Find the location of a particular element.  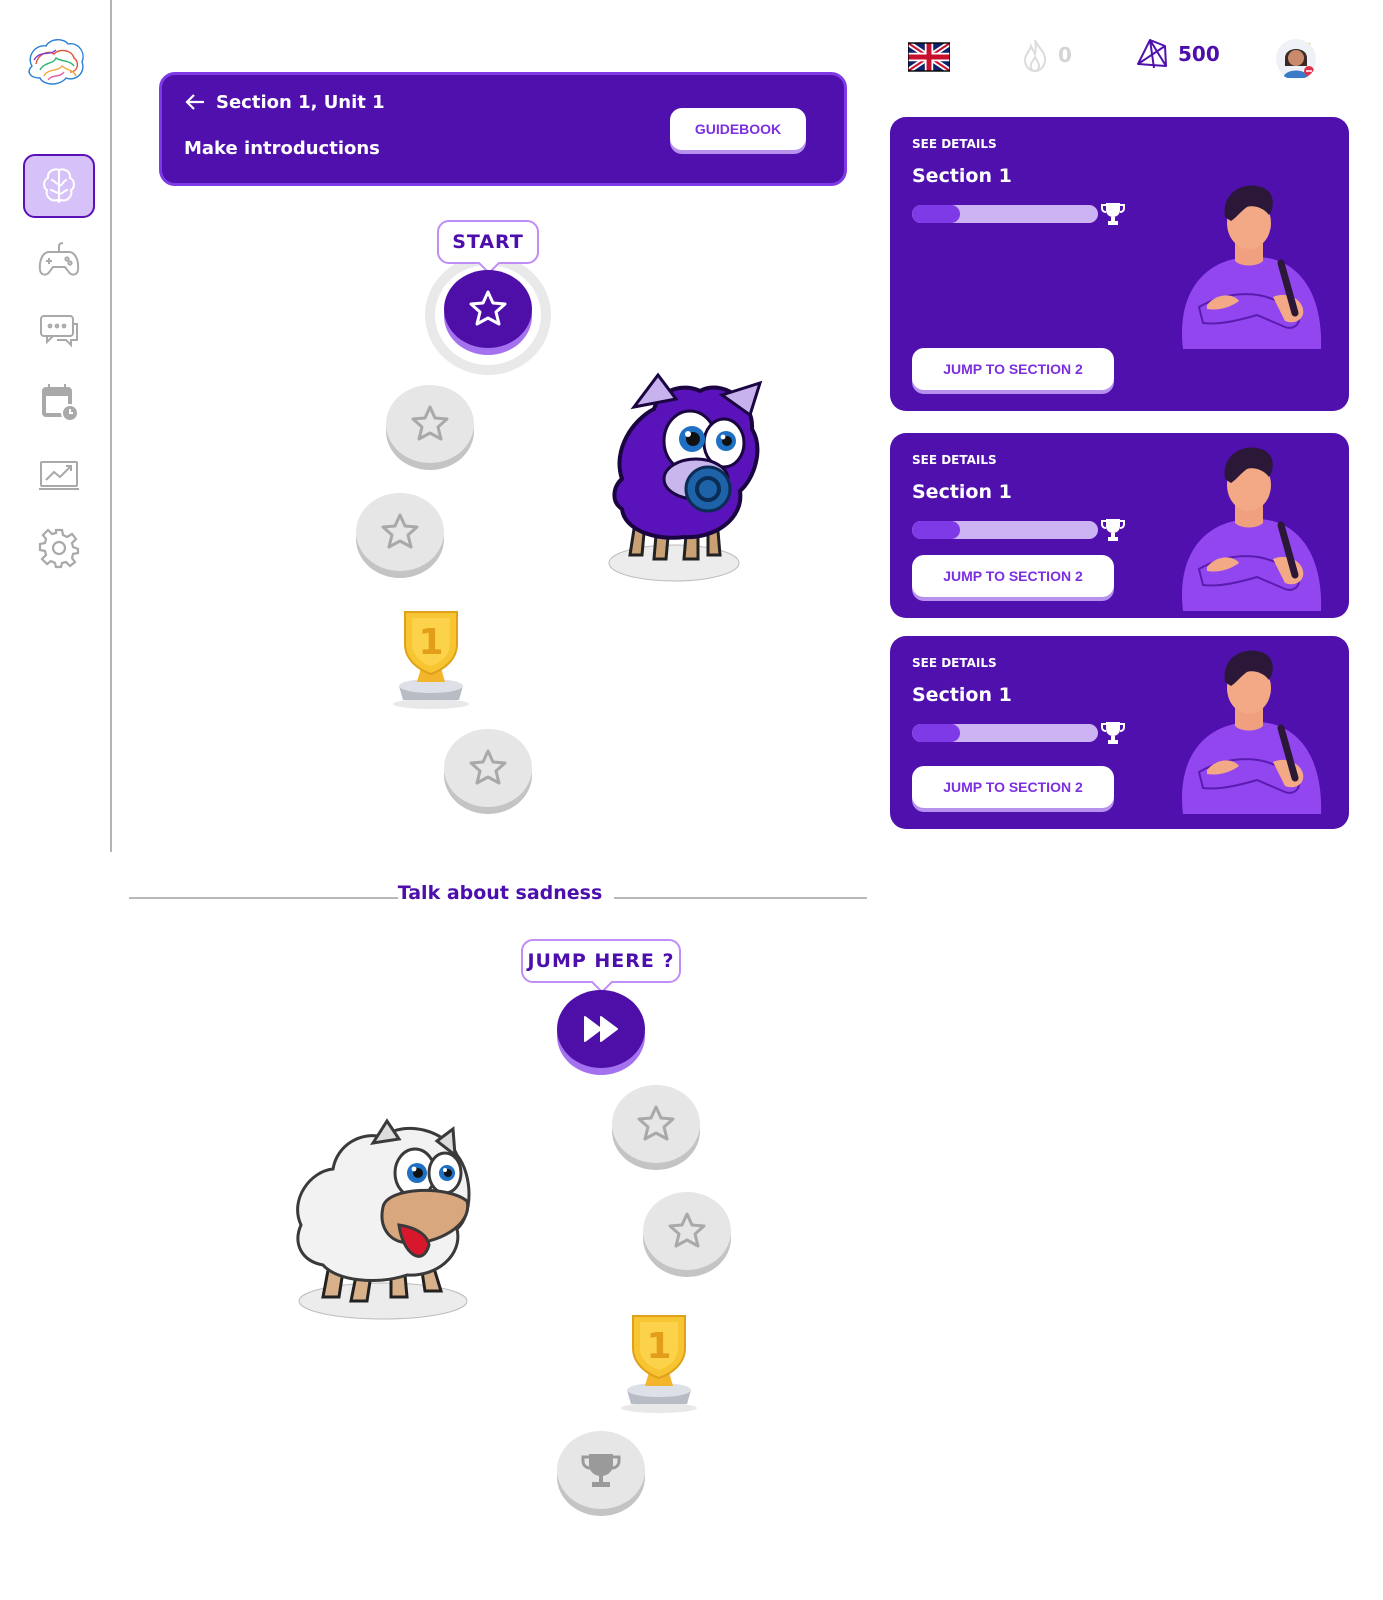

chat-icon is located at coordinates (59, 331).